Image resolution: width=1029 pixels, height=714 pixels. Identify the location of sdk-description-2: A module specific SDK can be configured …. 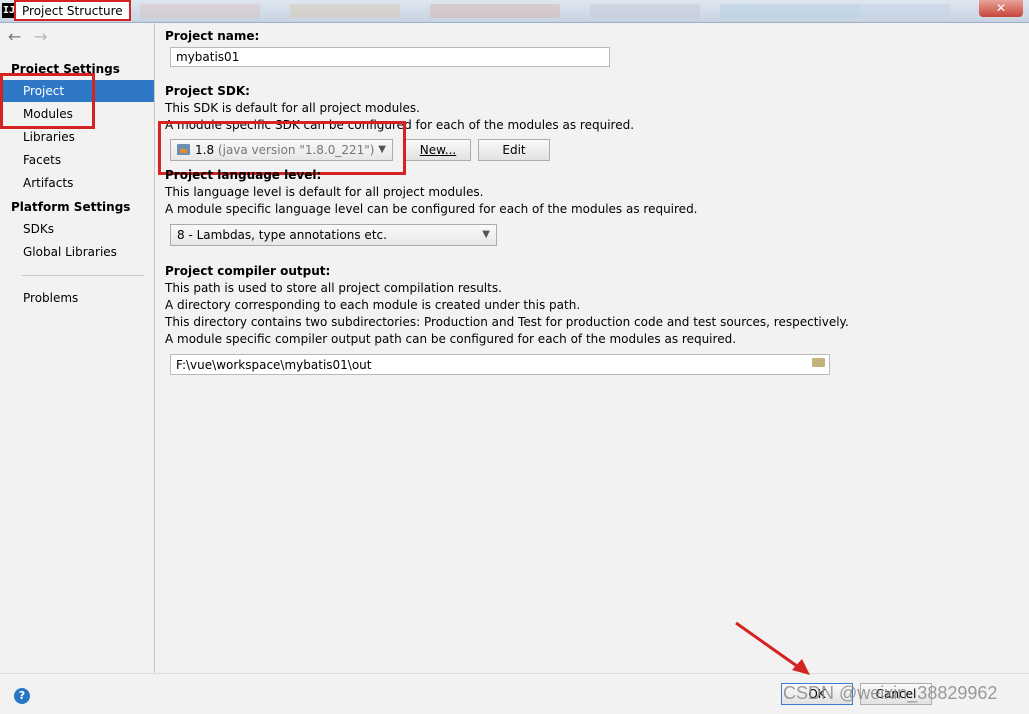
(400, 125).